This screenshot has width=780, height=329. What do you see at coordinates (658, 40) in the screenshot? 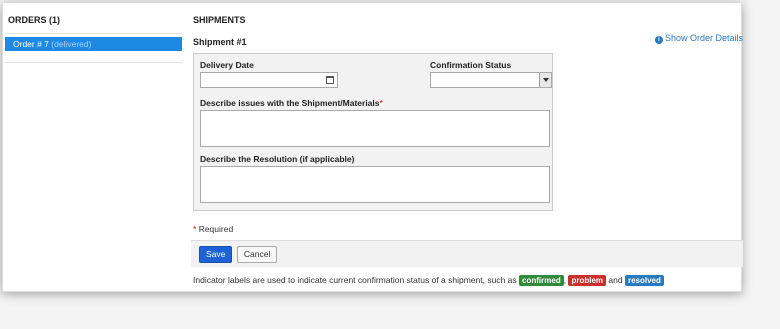
I see `info-icon: i` at bounding box center [658, 40].